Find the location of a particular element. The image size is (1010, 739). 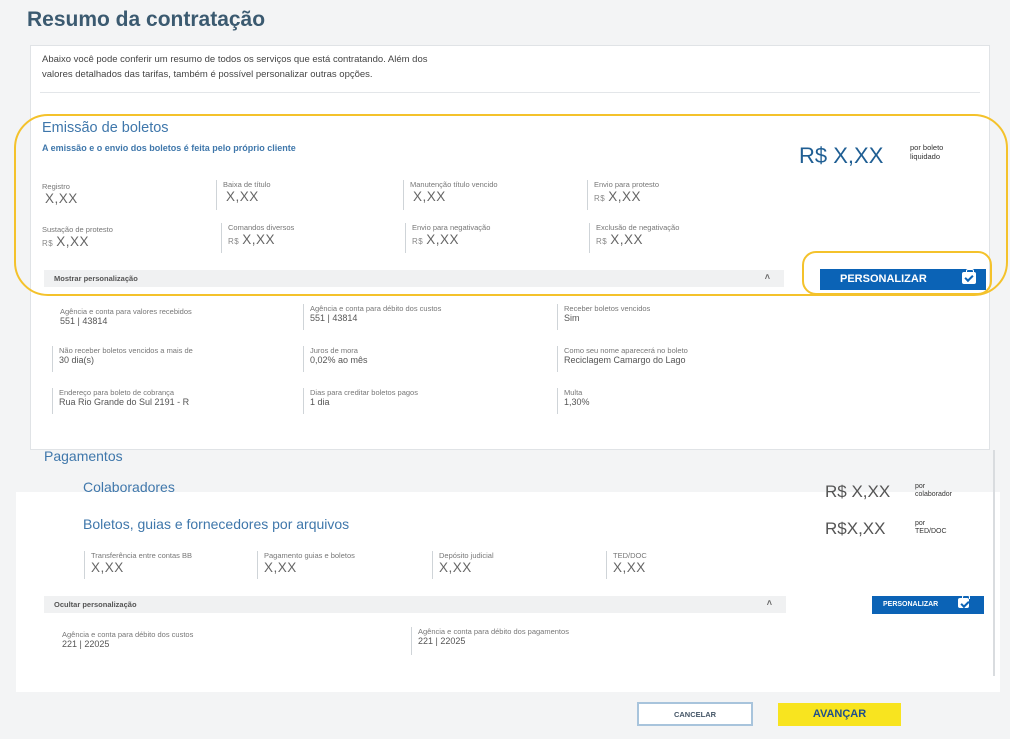

fee-label: TED/DOC is located at coordinates (630, 555).